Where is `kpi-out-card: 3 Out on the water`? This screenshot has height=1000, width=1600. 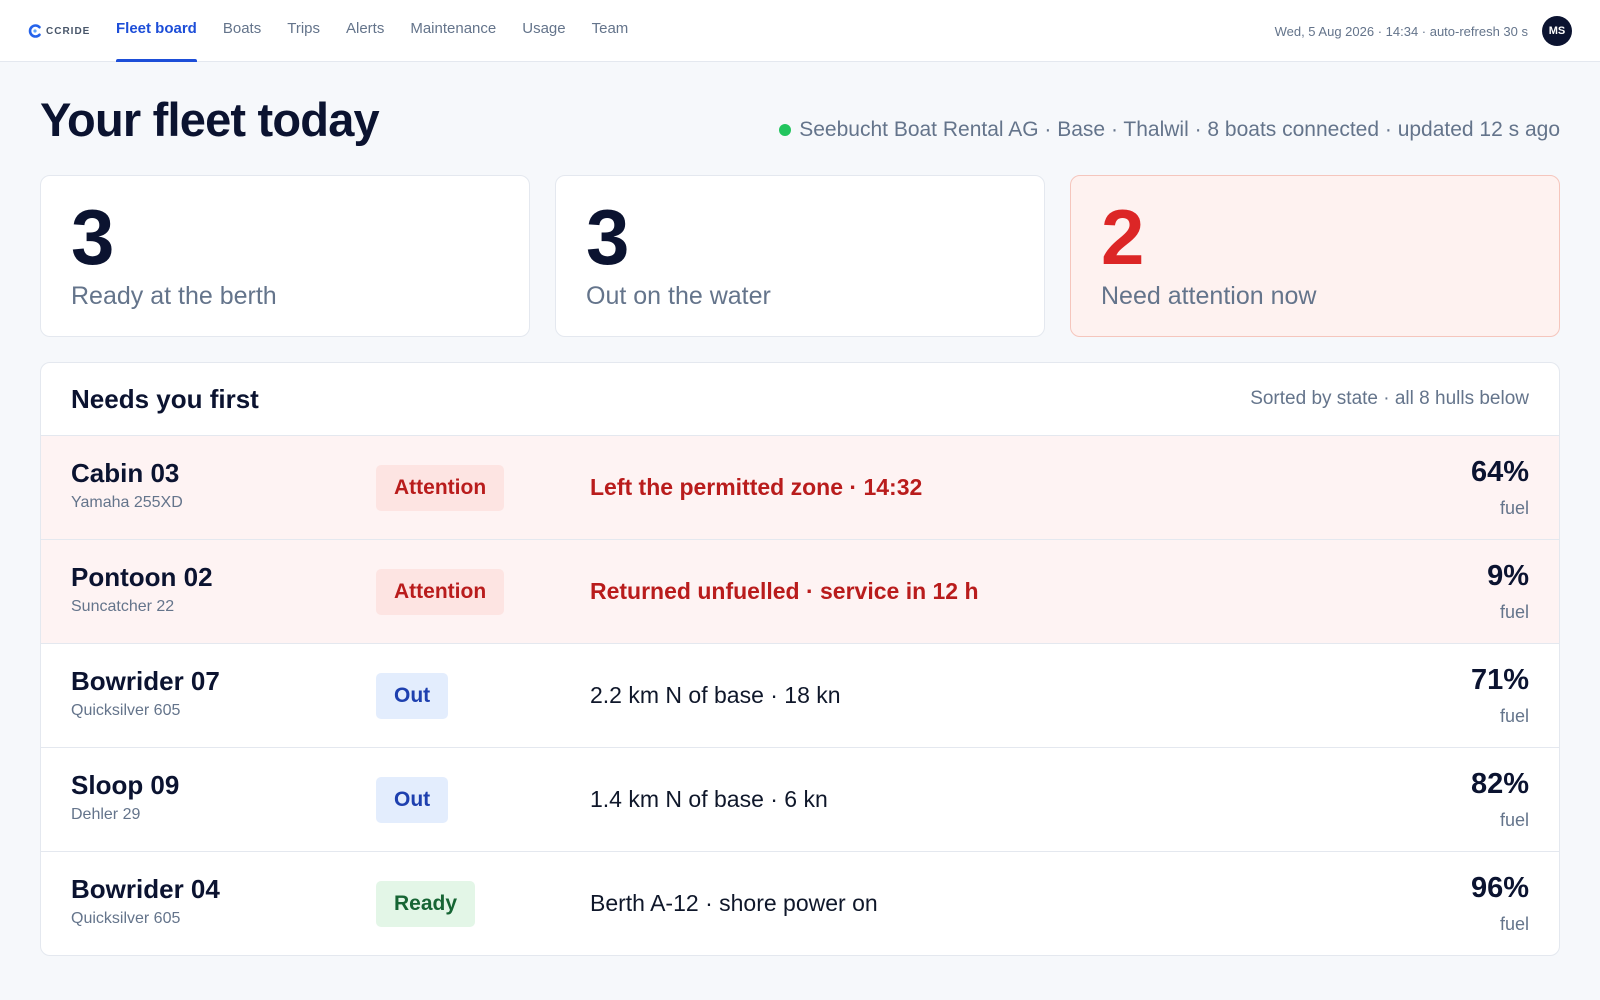
kpi-out-card: 3 Out on the water is located at coordinates (800, 256).